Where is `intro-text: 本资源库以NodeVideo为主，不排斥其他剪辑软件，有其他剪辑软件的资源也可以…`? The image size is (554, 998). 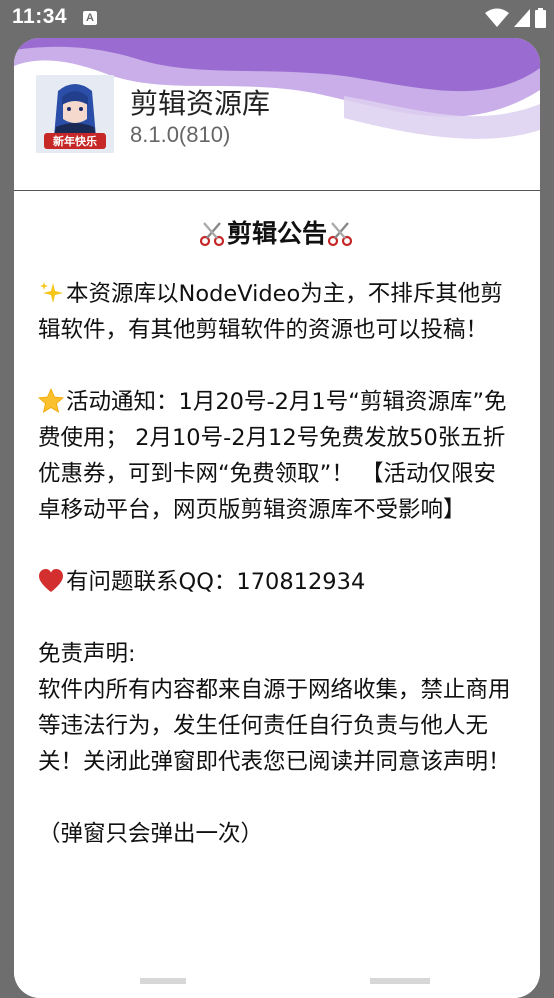
intro-text: 本资源库以NodeVideo为主，不排斥其他剪辑软件，有其他剪辑软件的资源也可以… is located at coordinates (270, 312).